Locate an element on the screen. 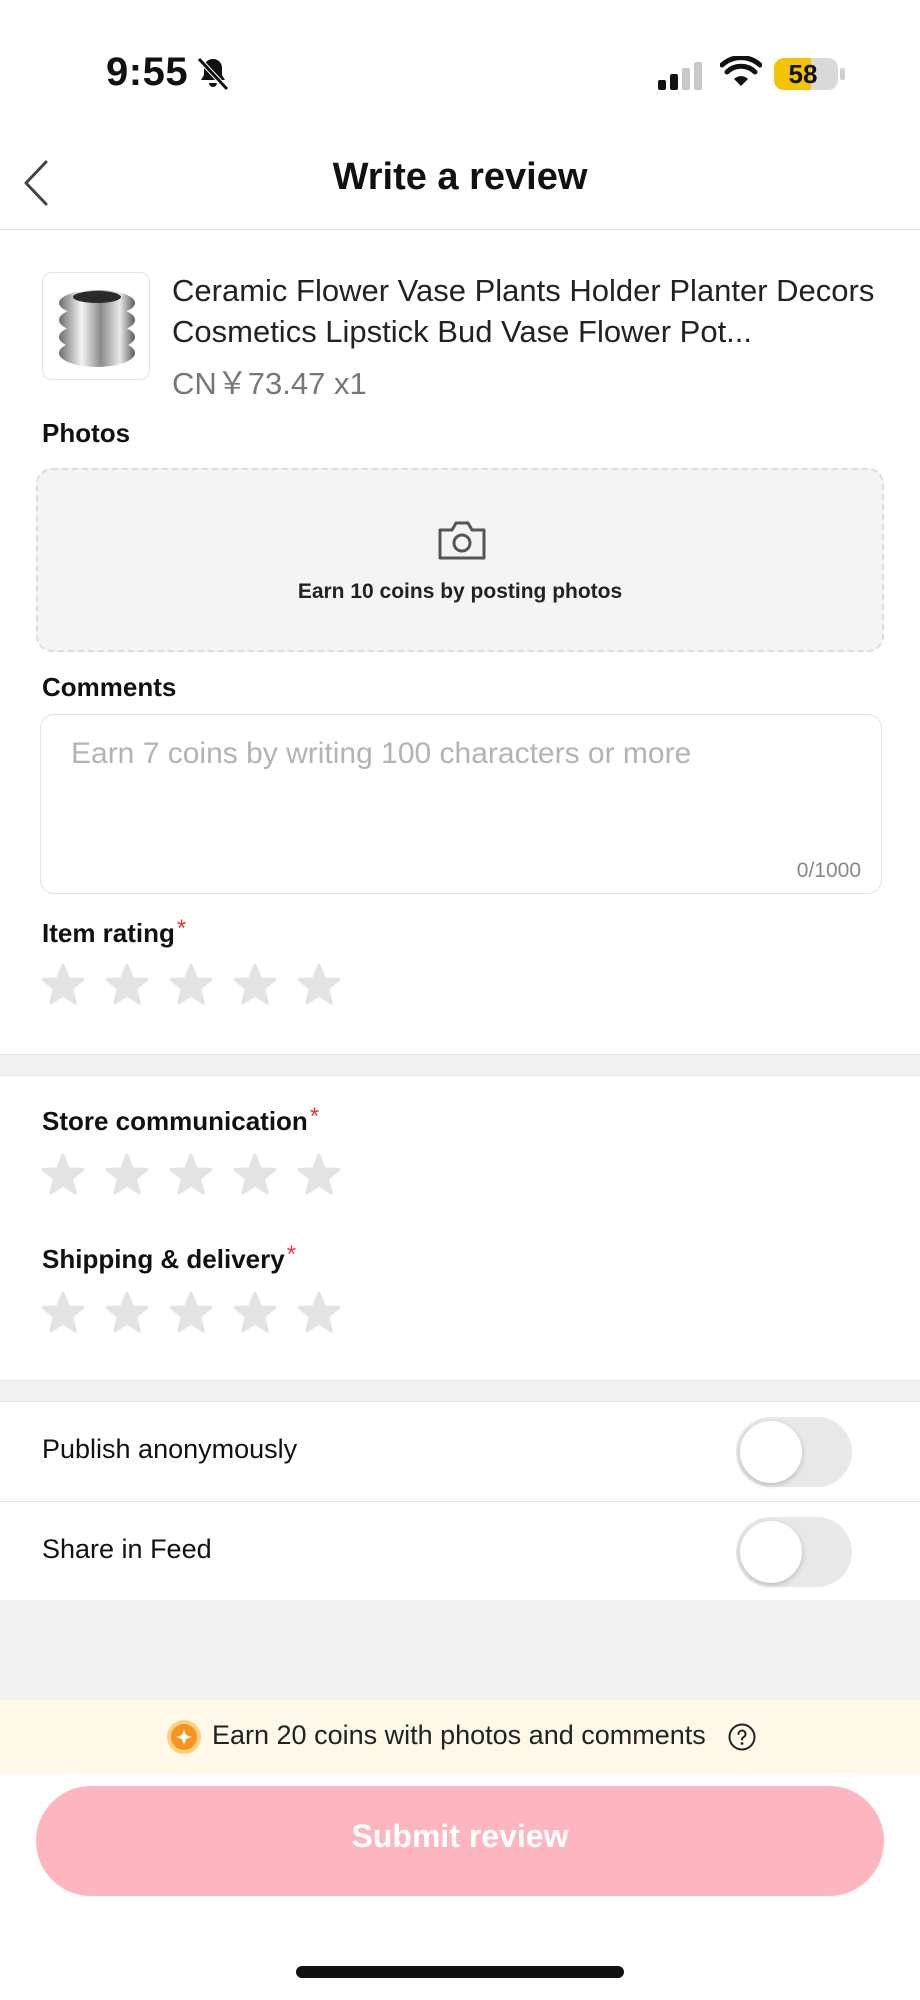 This screenshot has height=2000, width=920. add-photos-button: Earn 10 coins by posting photos is located at coordinates (460, 560).